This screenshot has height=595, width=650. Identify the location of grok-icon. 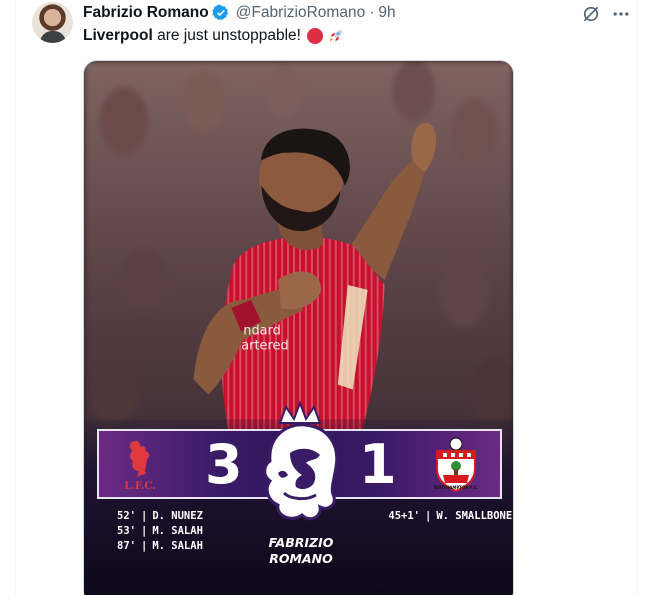
(591, 14).